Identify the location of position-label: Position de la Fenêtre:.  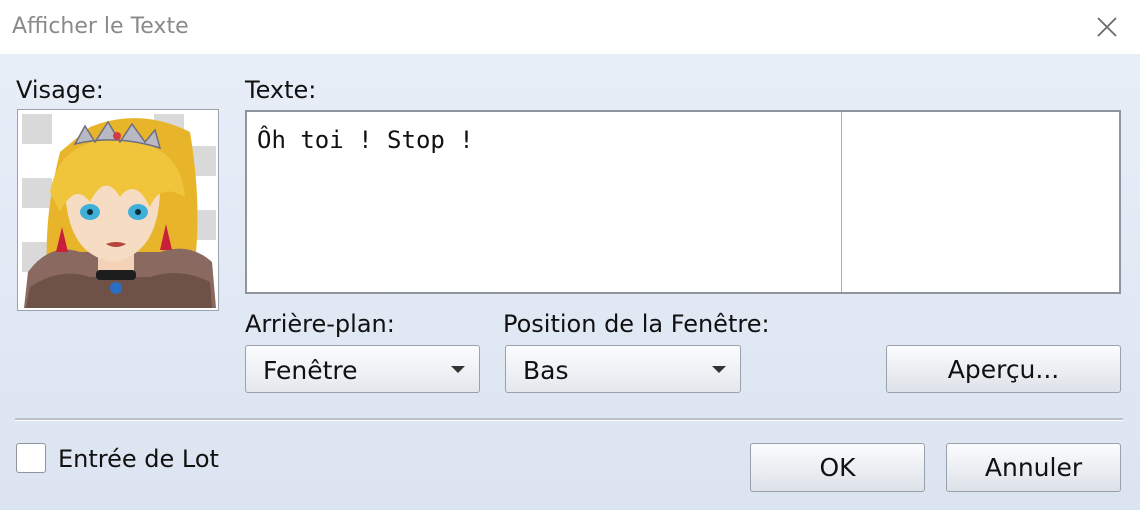
(636, 324).